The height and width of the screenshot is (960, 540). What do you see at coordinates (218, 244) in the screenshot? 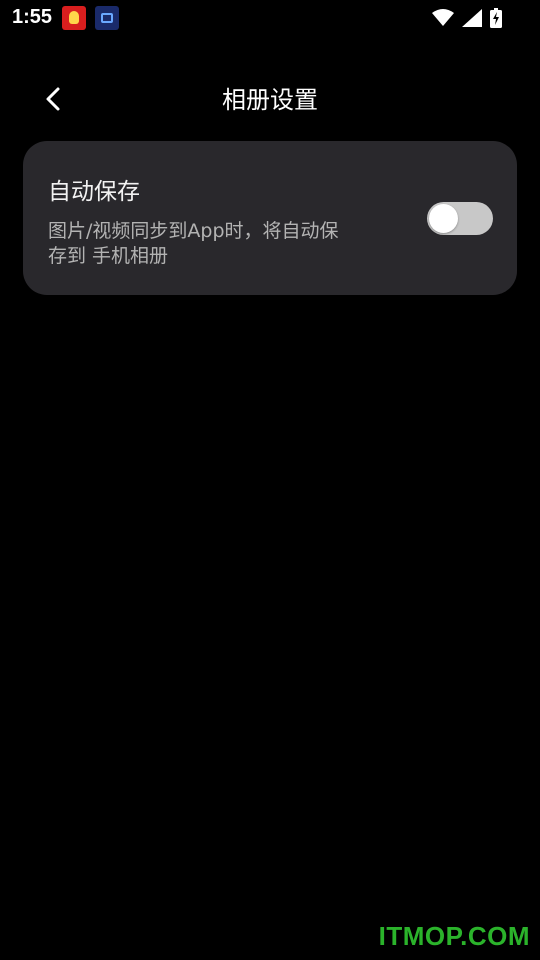
I see `auto-save-description: 图片/视频同步到App时，将自动保 存到 手机相册` at bounding box center [218, 244].